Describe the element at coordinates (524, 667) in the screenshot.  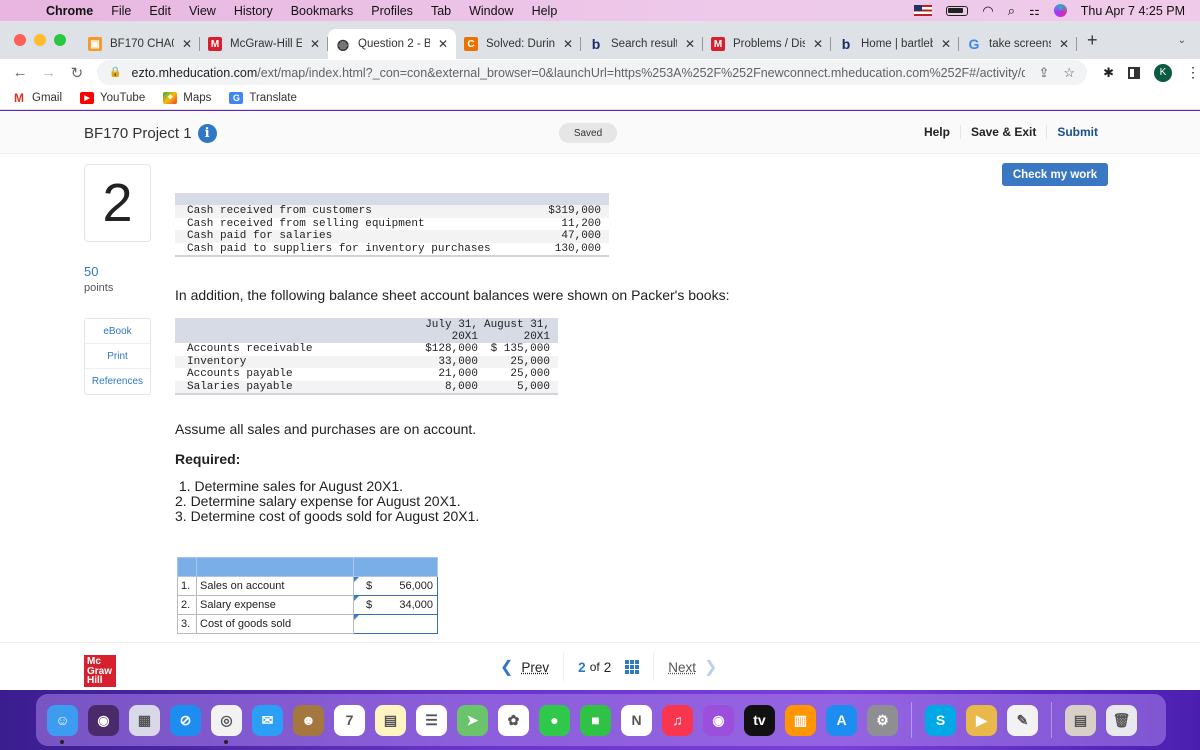
I see `prev-button: ❮ Prev` at that location.